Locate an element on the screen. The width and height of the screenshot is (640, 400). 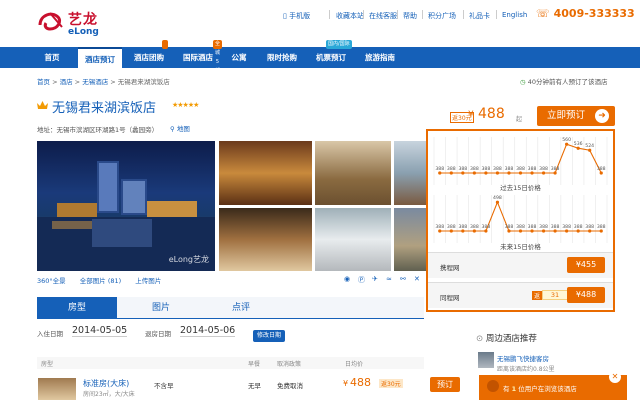
bookmark-link: 收藏本站 is located at coordinates (350, 16).